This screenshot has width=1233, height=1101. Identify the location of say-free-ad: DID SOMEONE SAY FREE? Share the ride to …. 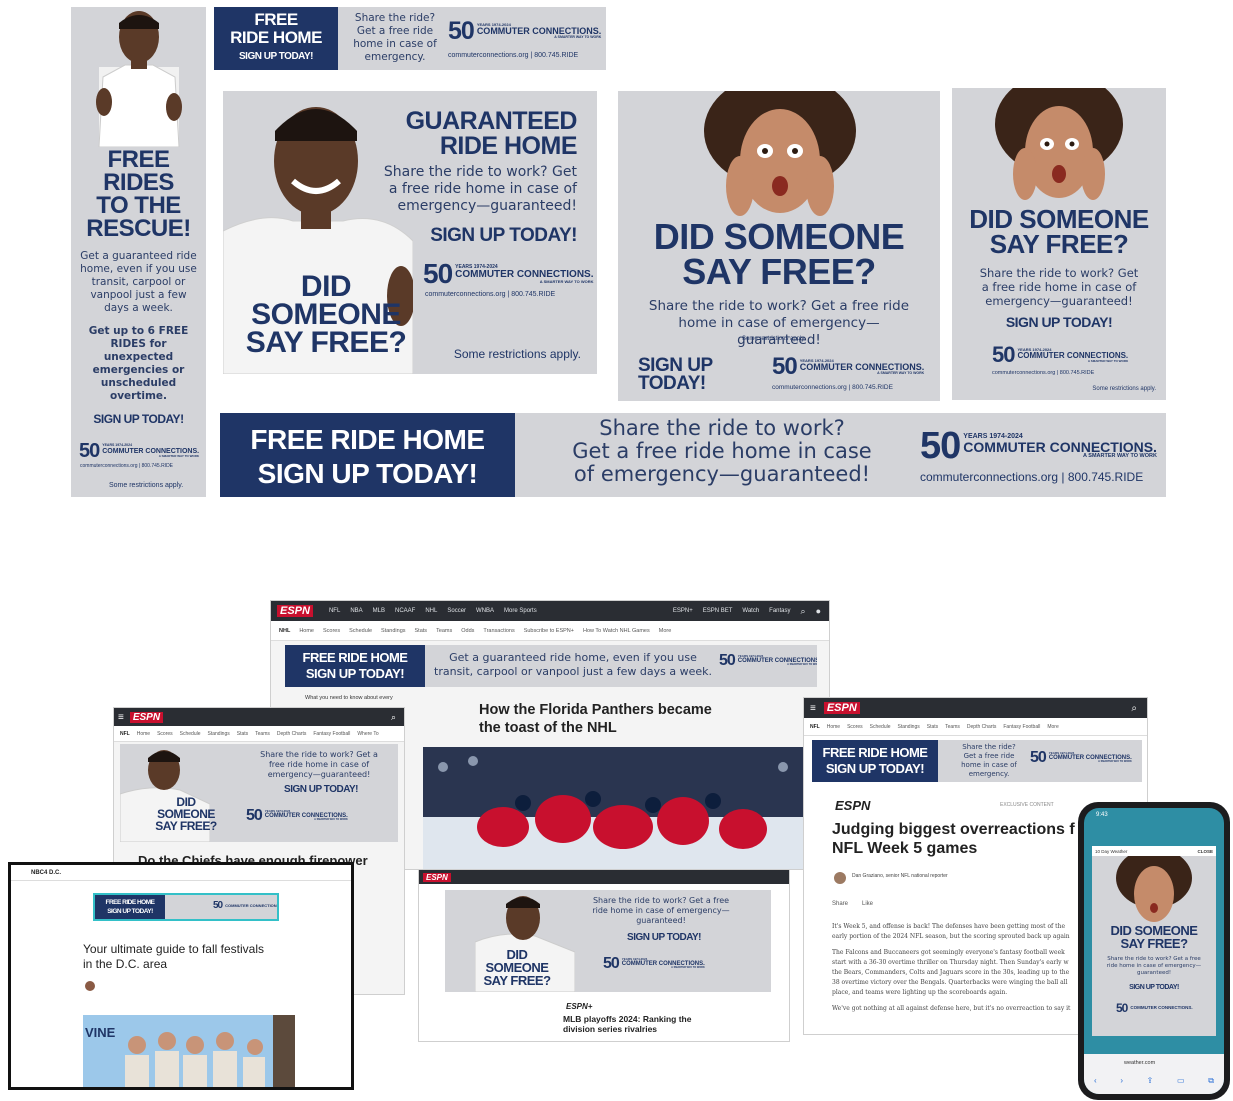
(779, 246).